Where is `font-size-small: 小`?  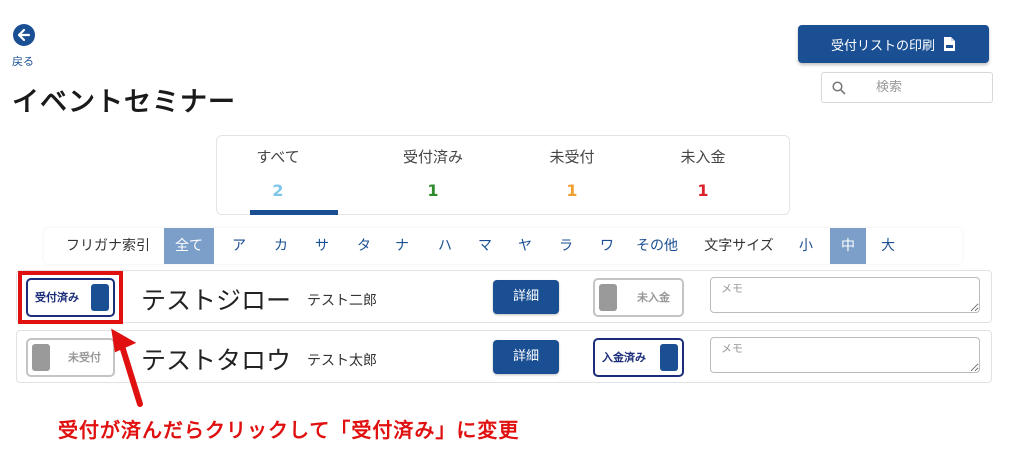 font-size-small: 小 is located at coordinates (806, 246).